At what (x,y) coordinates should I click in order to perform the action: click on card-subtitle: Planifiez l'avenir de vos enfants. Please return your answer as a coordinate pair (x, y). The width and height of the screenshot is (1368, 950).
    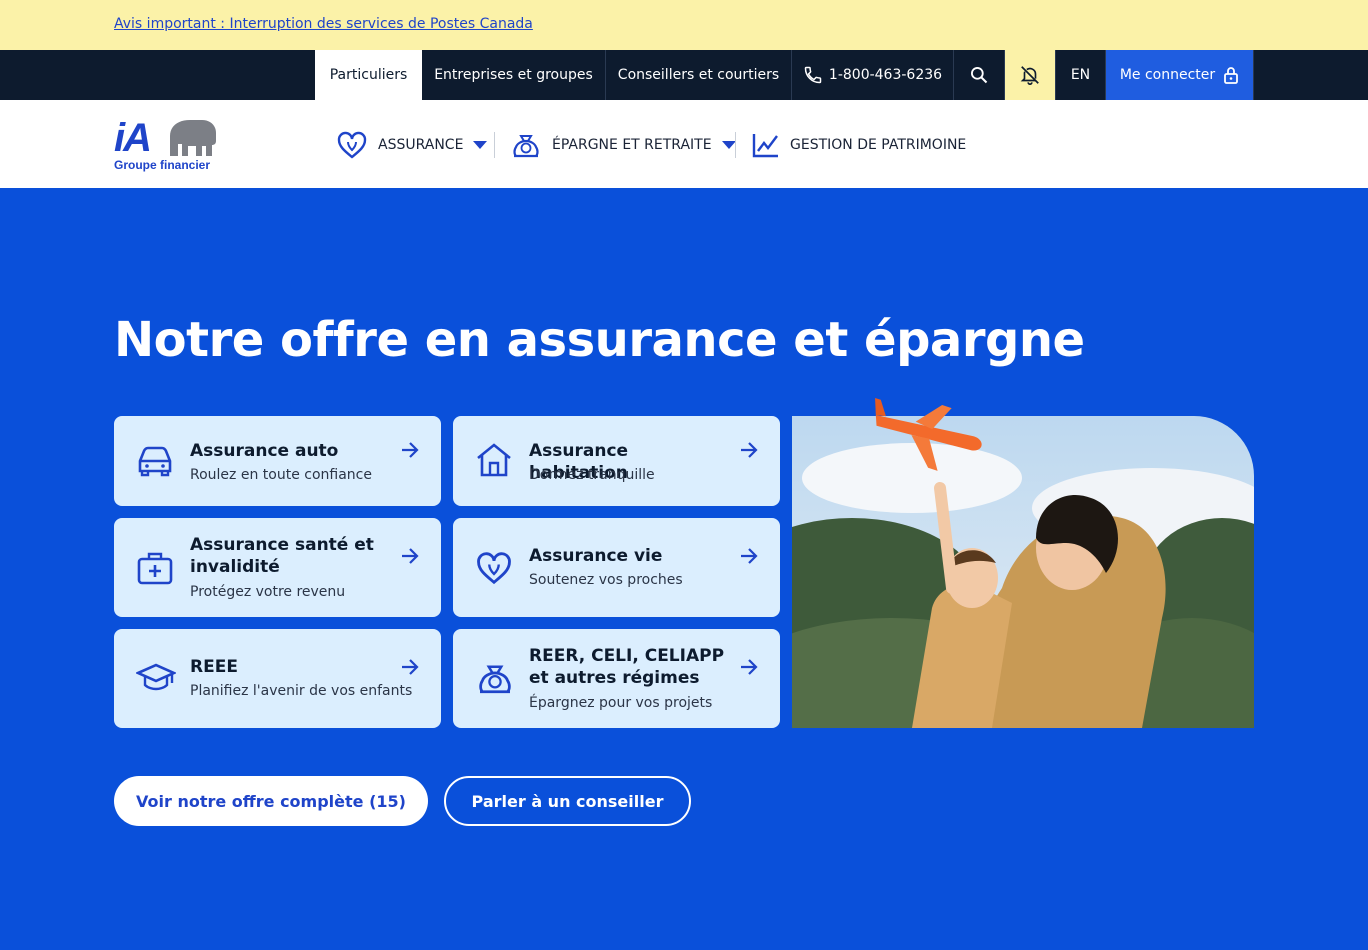
    Looking at the image, I should click on (301, 691).